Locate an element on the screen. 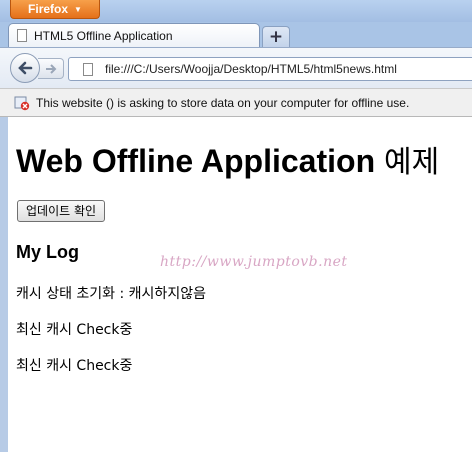 This screenshot has height=452, width=472. forward-arrow-icon is located at coordinates (50, 68).